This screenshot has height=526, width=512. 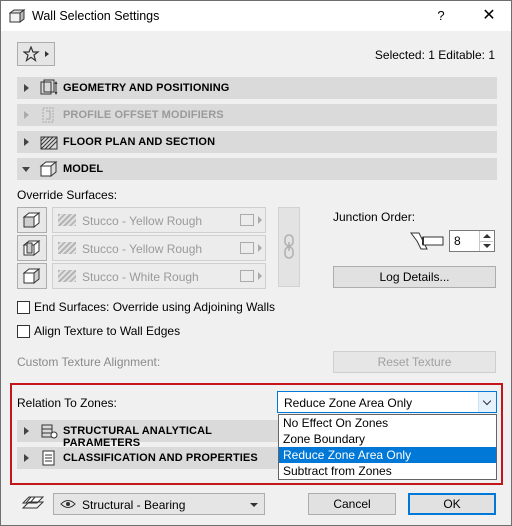 I want to click on panel-model: MODEL, so click(x=257, y=169).